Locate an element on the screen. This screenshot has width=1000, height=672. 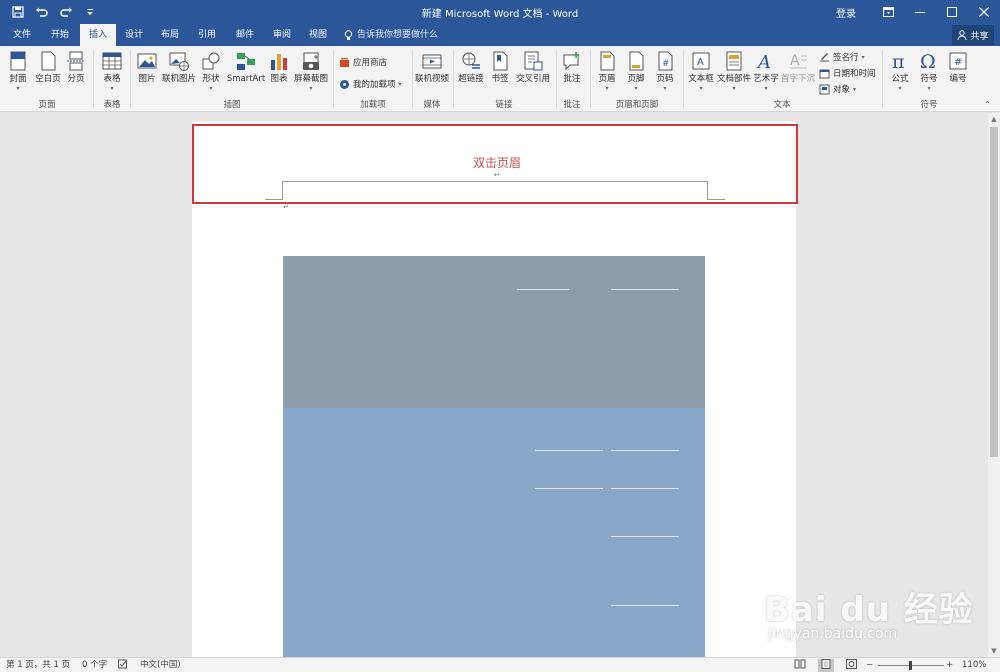
zoom-out-icon: − is located at coordinates (869, 665).